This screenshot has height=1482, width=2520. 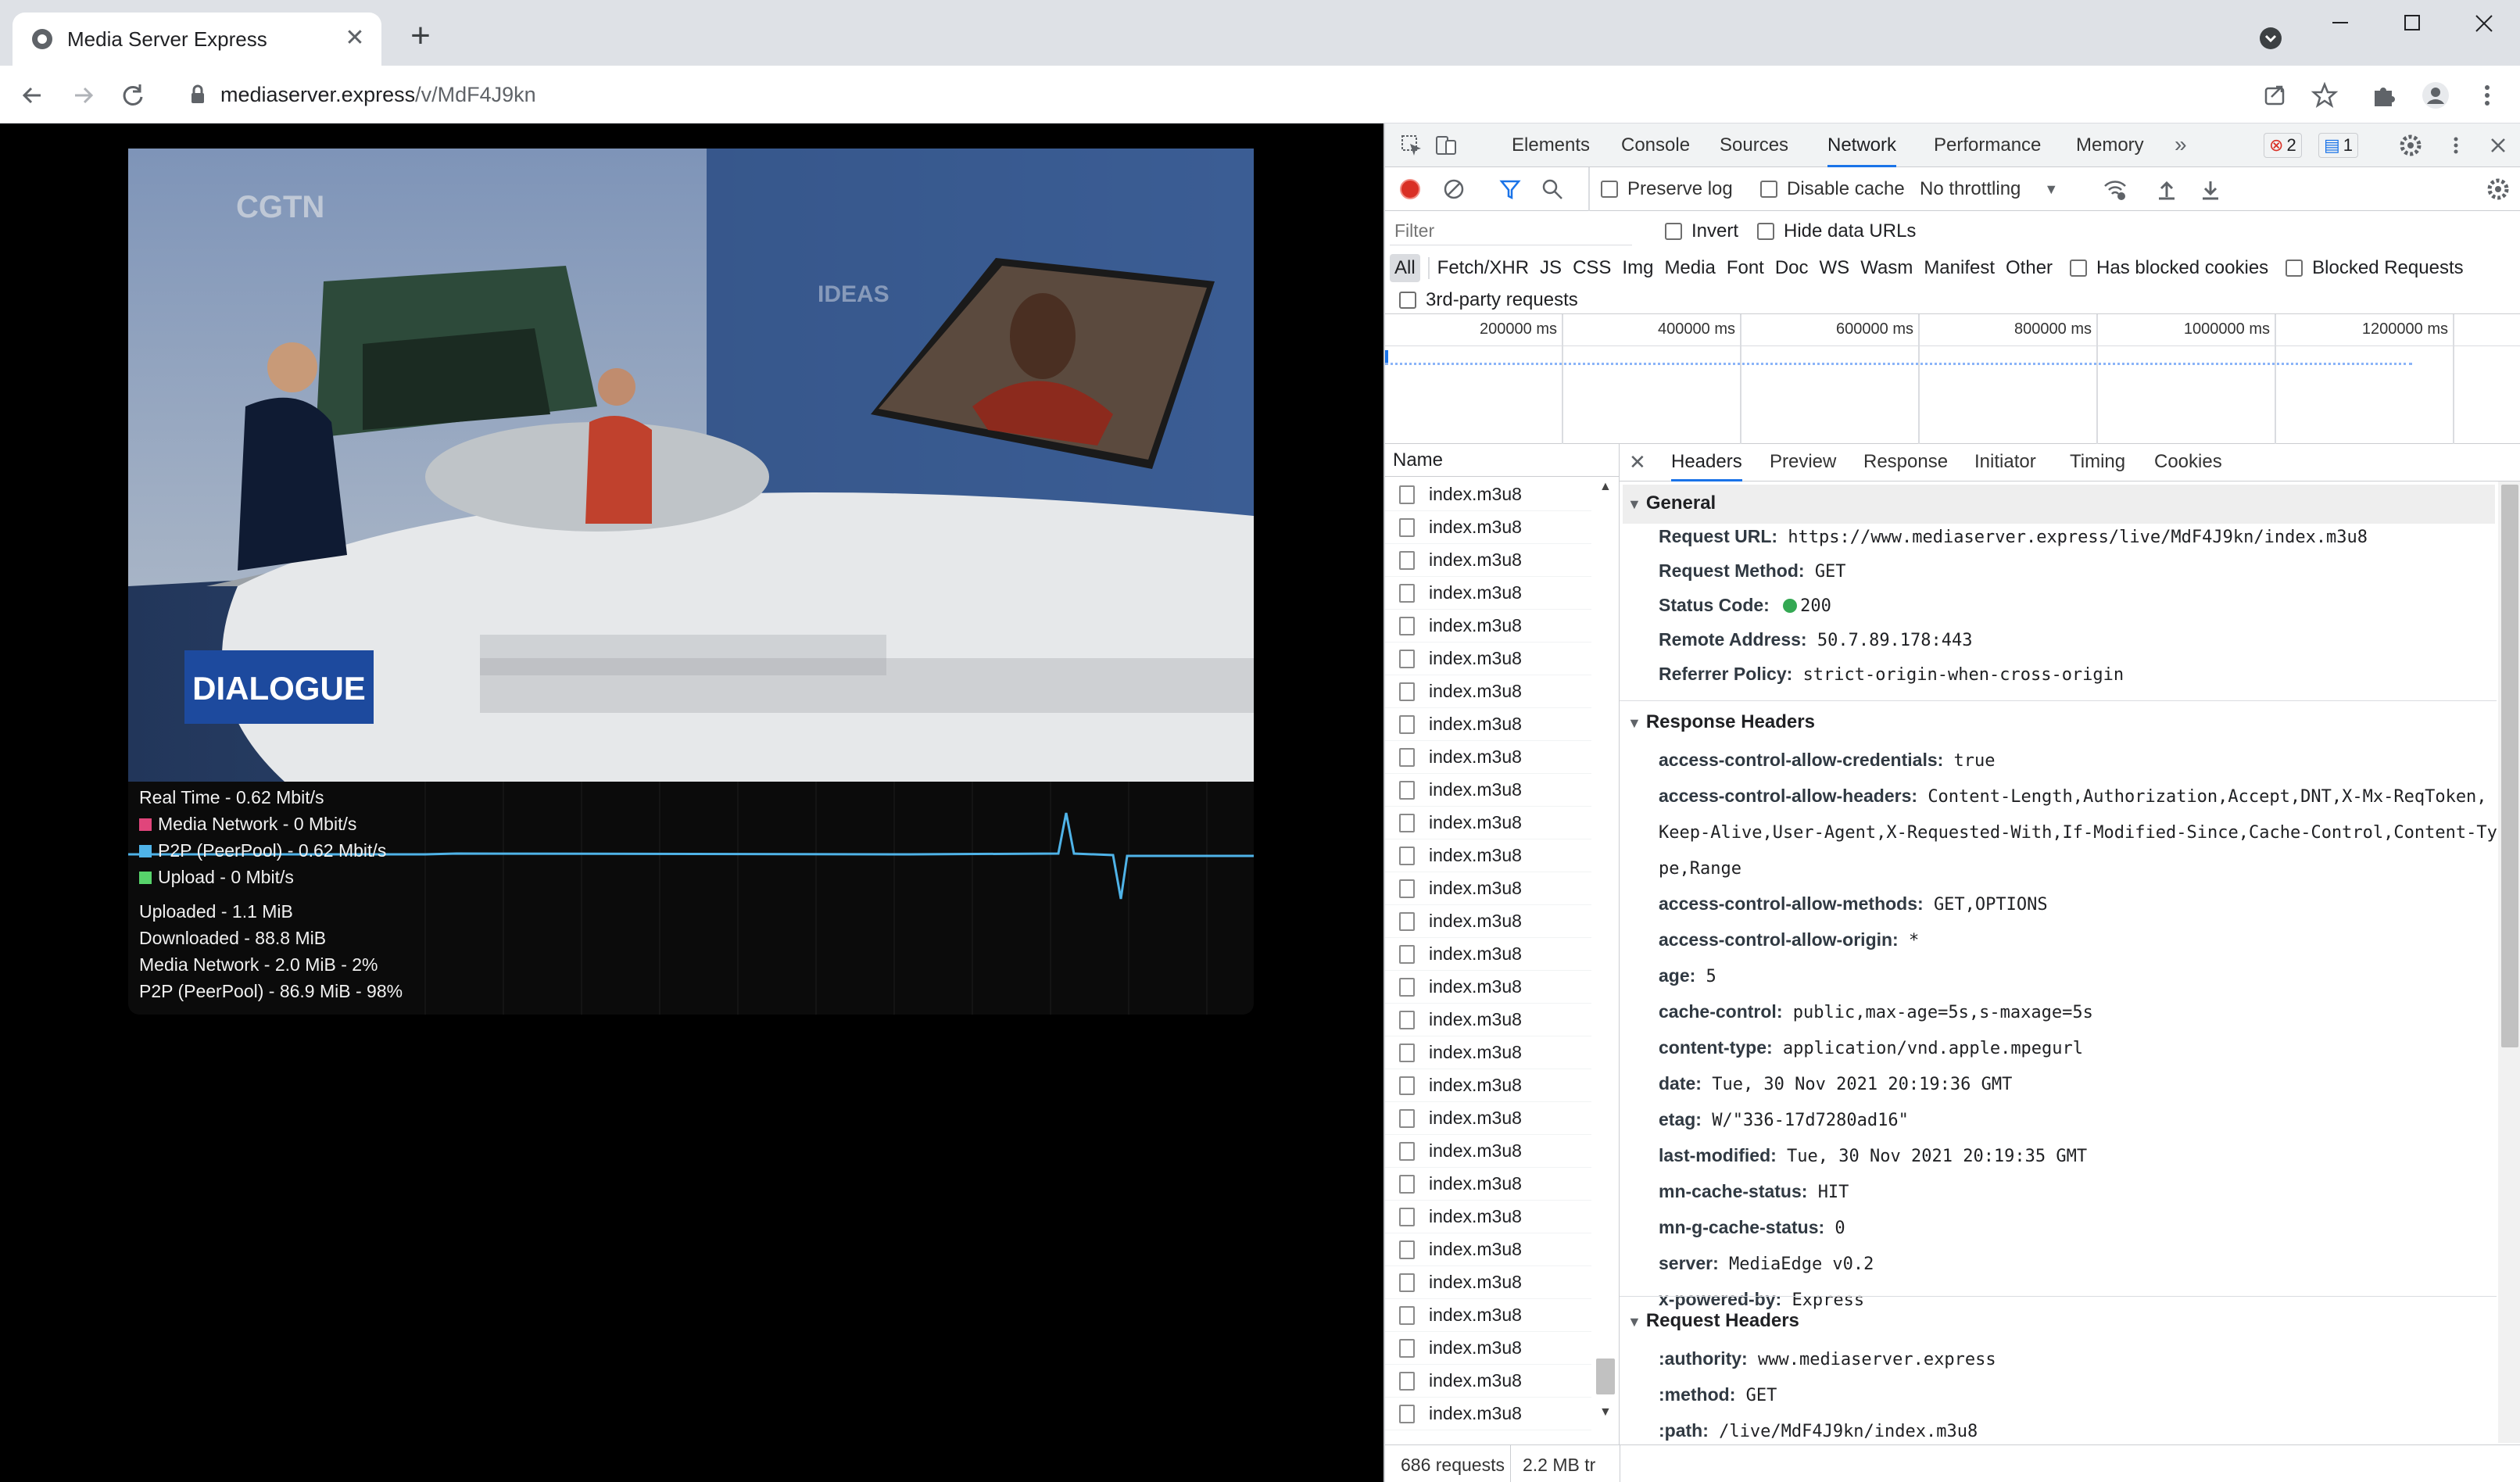 I want to click on forward-icon, so click(x=83, y=95).